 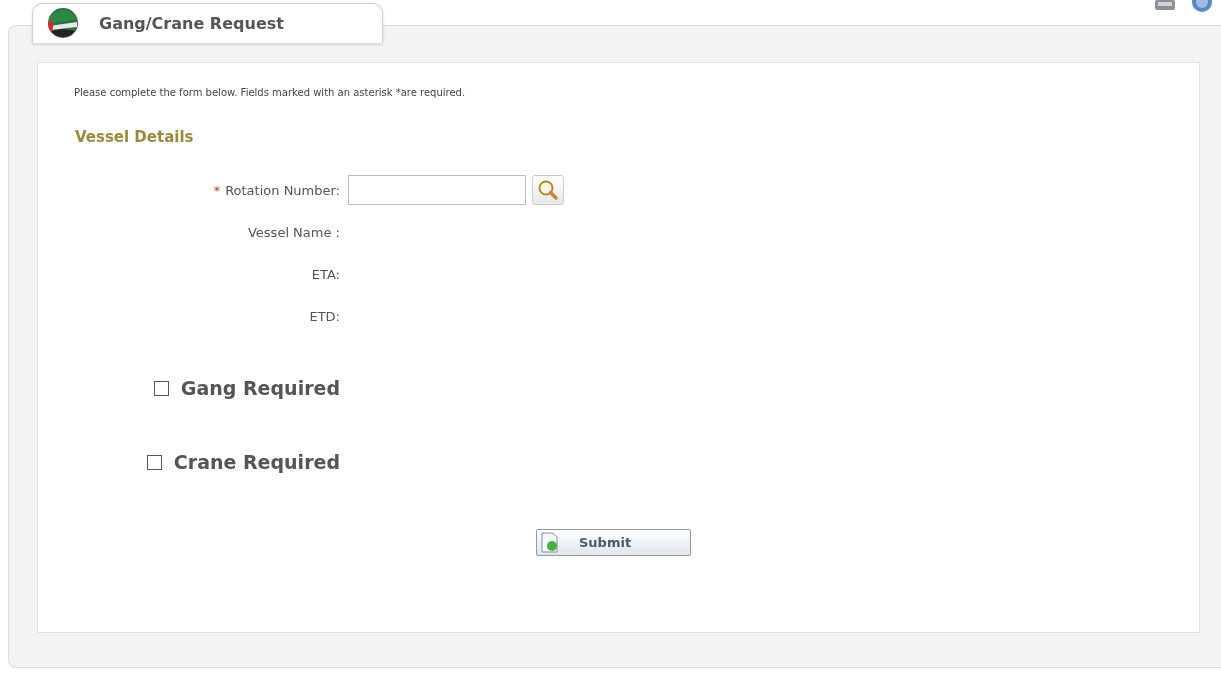 What do you see at coordinates (260, 388) in the screenshot?
I see `checkbox-label: Gang Required` at bounding box center [260, 388].